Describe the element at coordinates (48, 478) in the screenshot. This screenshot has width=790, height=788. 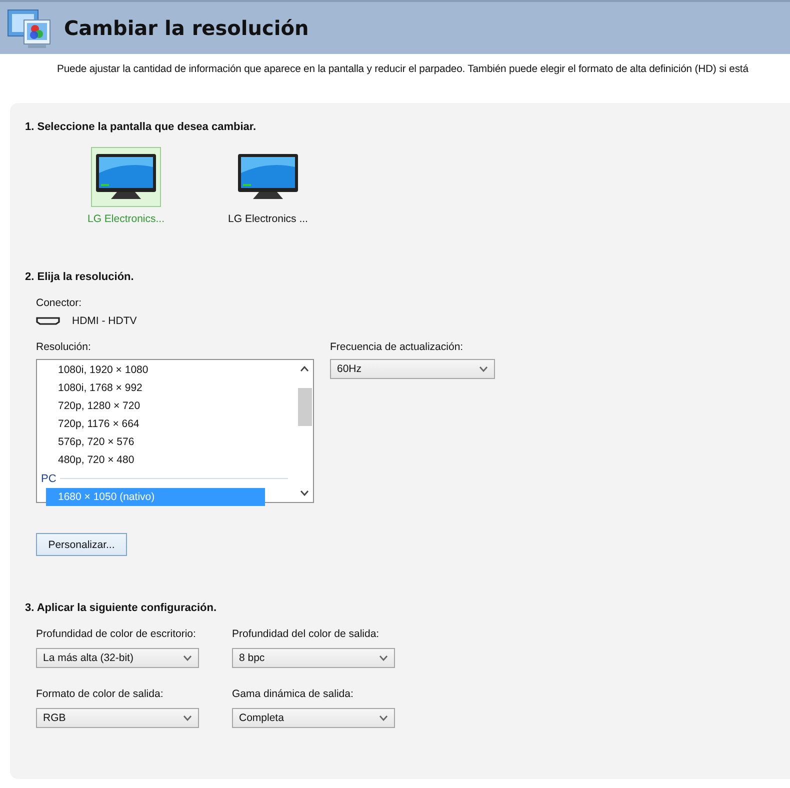
I see `group-header: PC` at that location.